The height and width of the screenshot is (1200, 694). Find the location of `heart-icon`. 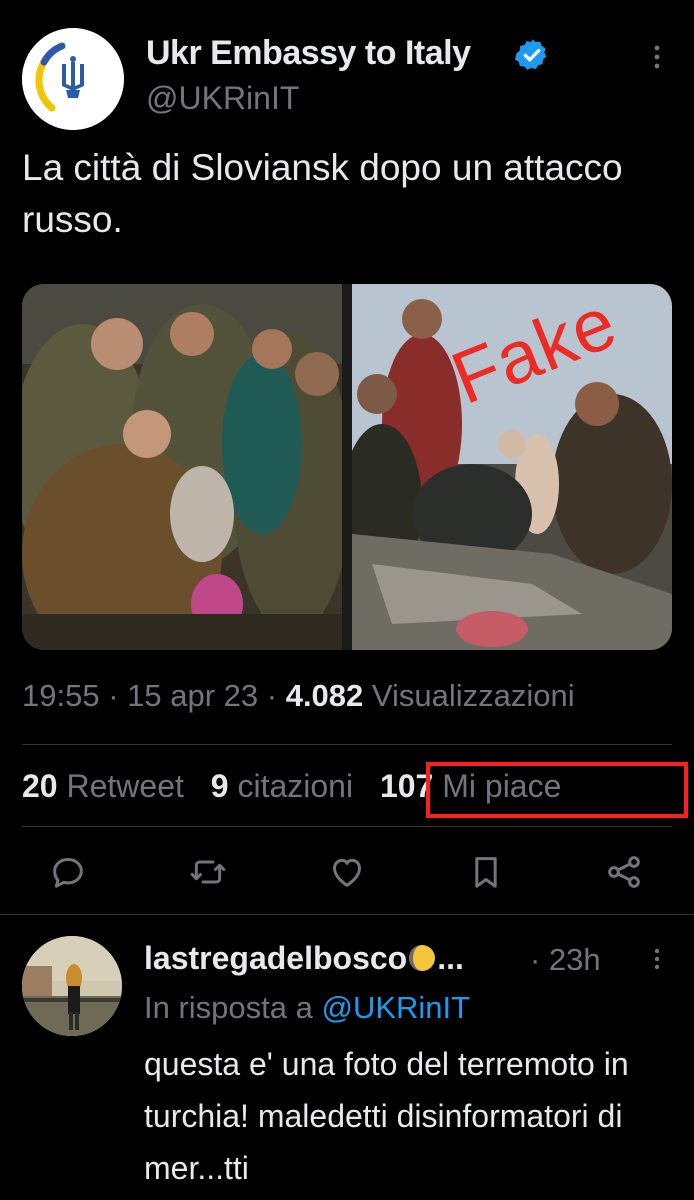

heart-icon is located at coordinates (347, 872).